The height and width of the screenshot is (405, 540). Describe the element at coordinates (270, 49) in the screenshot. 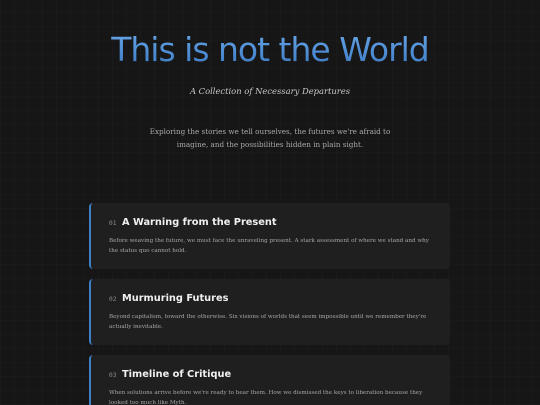

I see `page-title: This is not the World` at that location.